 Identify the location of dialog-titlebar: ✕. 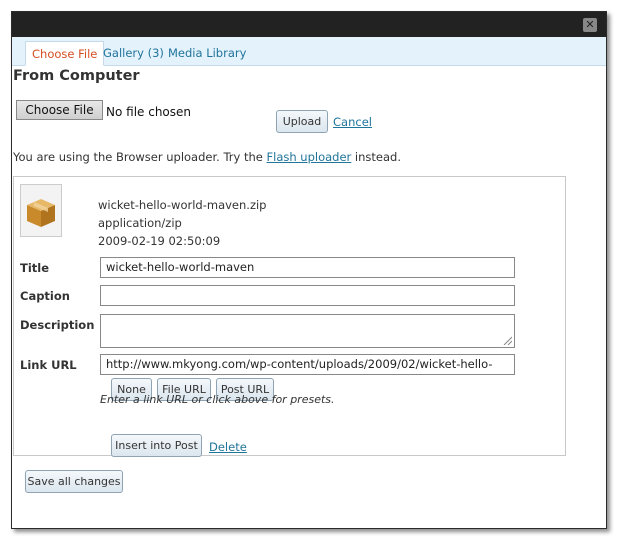
(309, 24).